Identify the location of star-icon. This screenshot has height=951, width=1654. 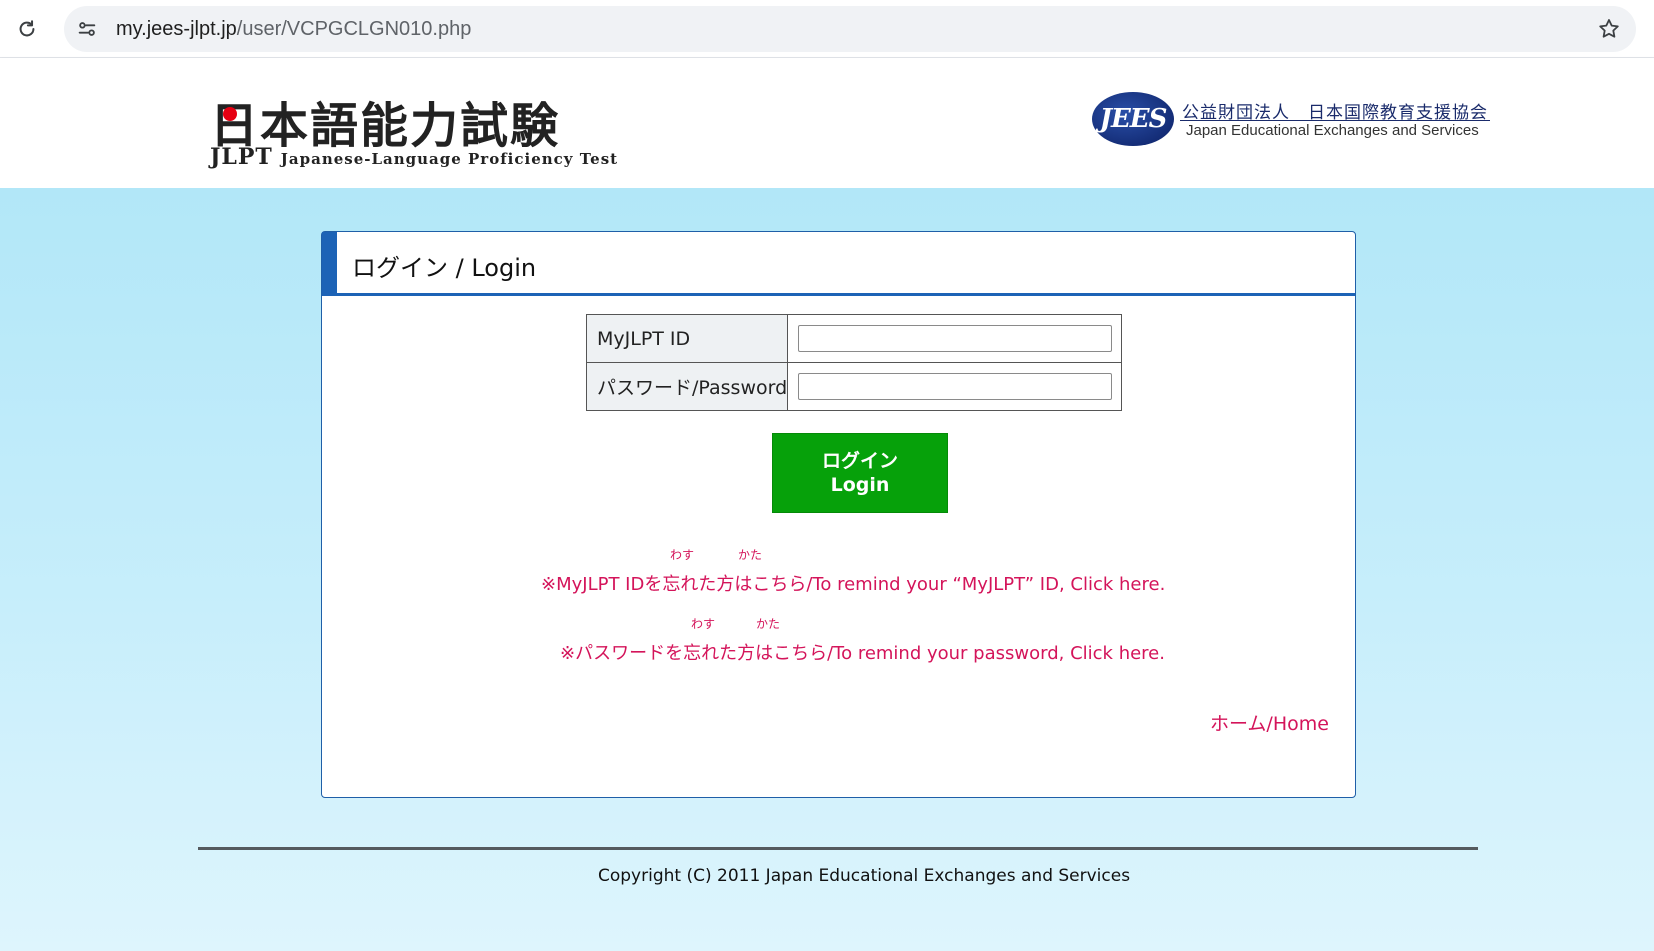
(1609, 29).